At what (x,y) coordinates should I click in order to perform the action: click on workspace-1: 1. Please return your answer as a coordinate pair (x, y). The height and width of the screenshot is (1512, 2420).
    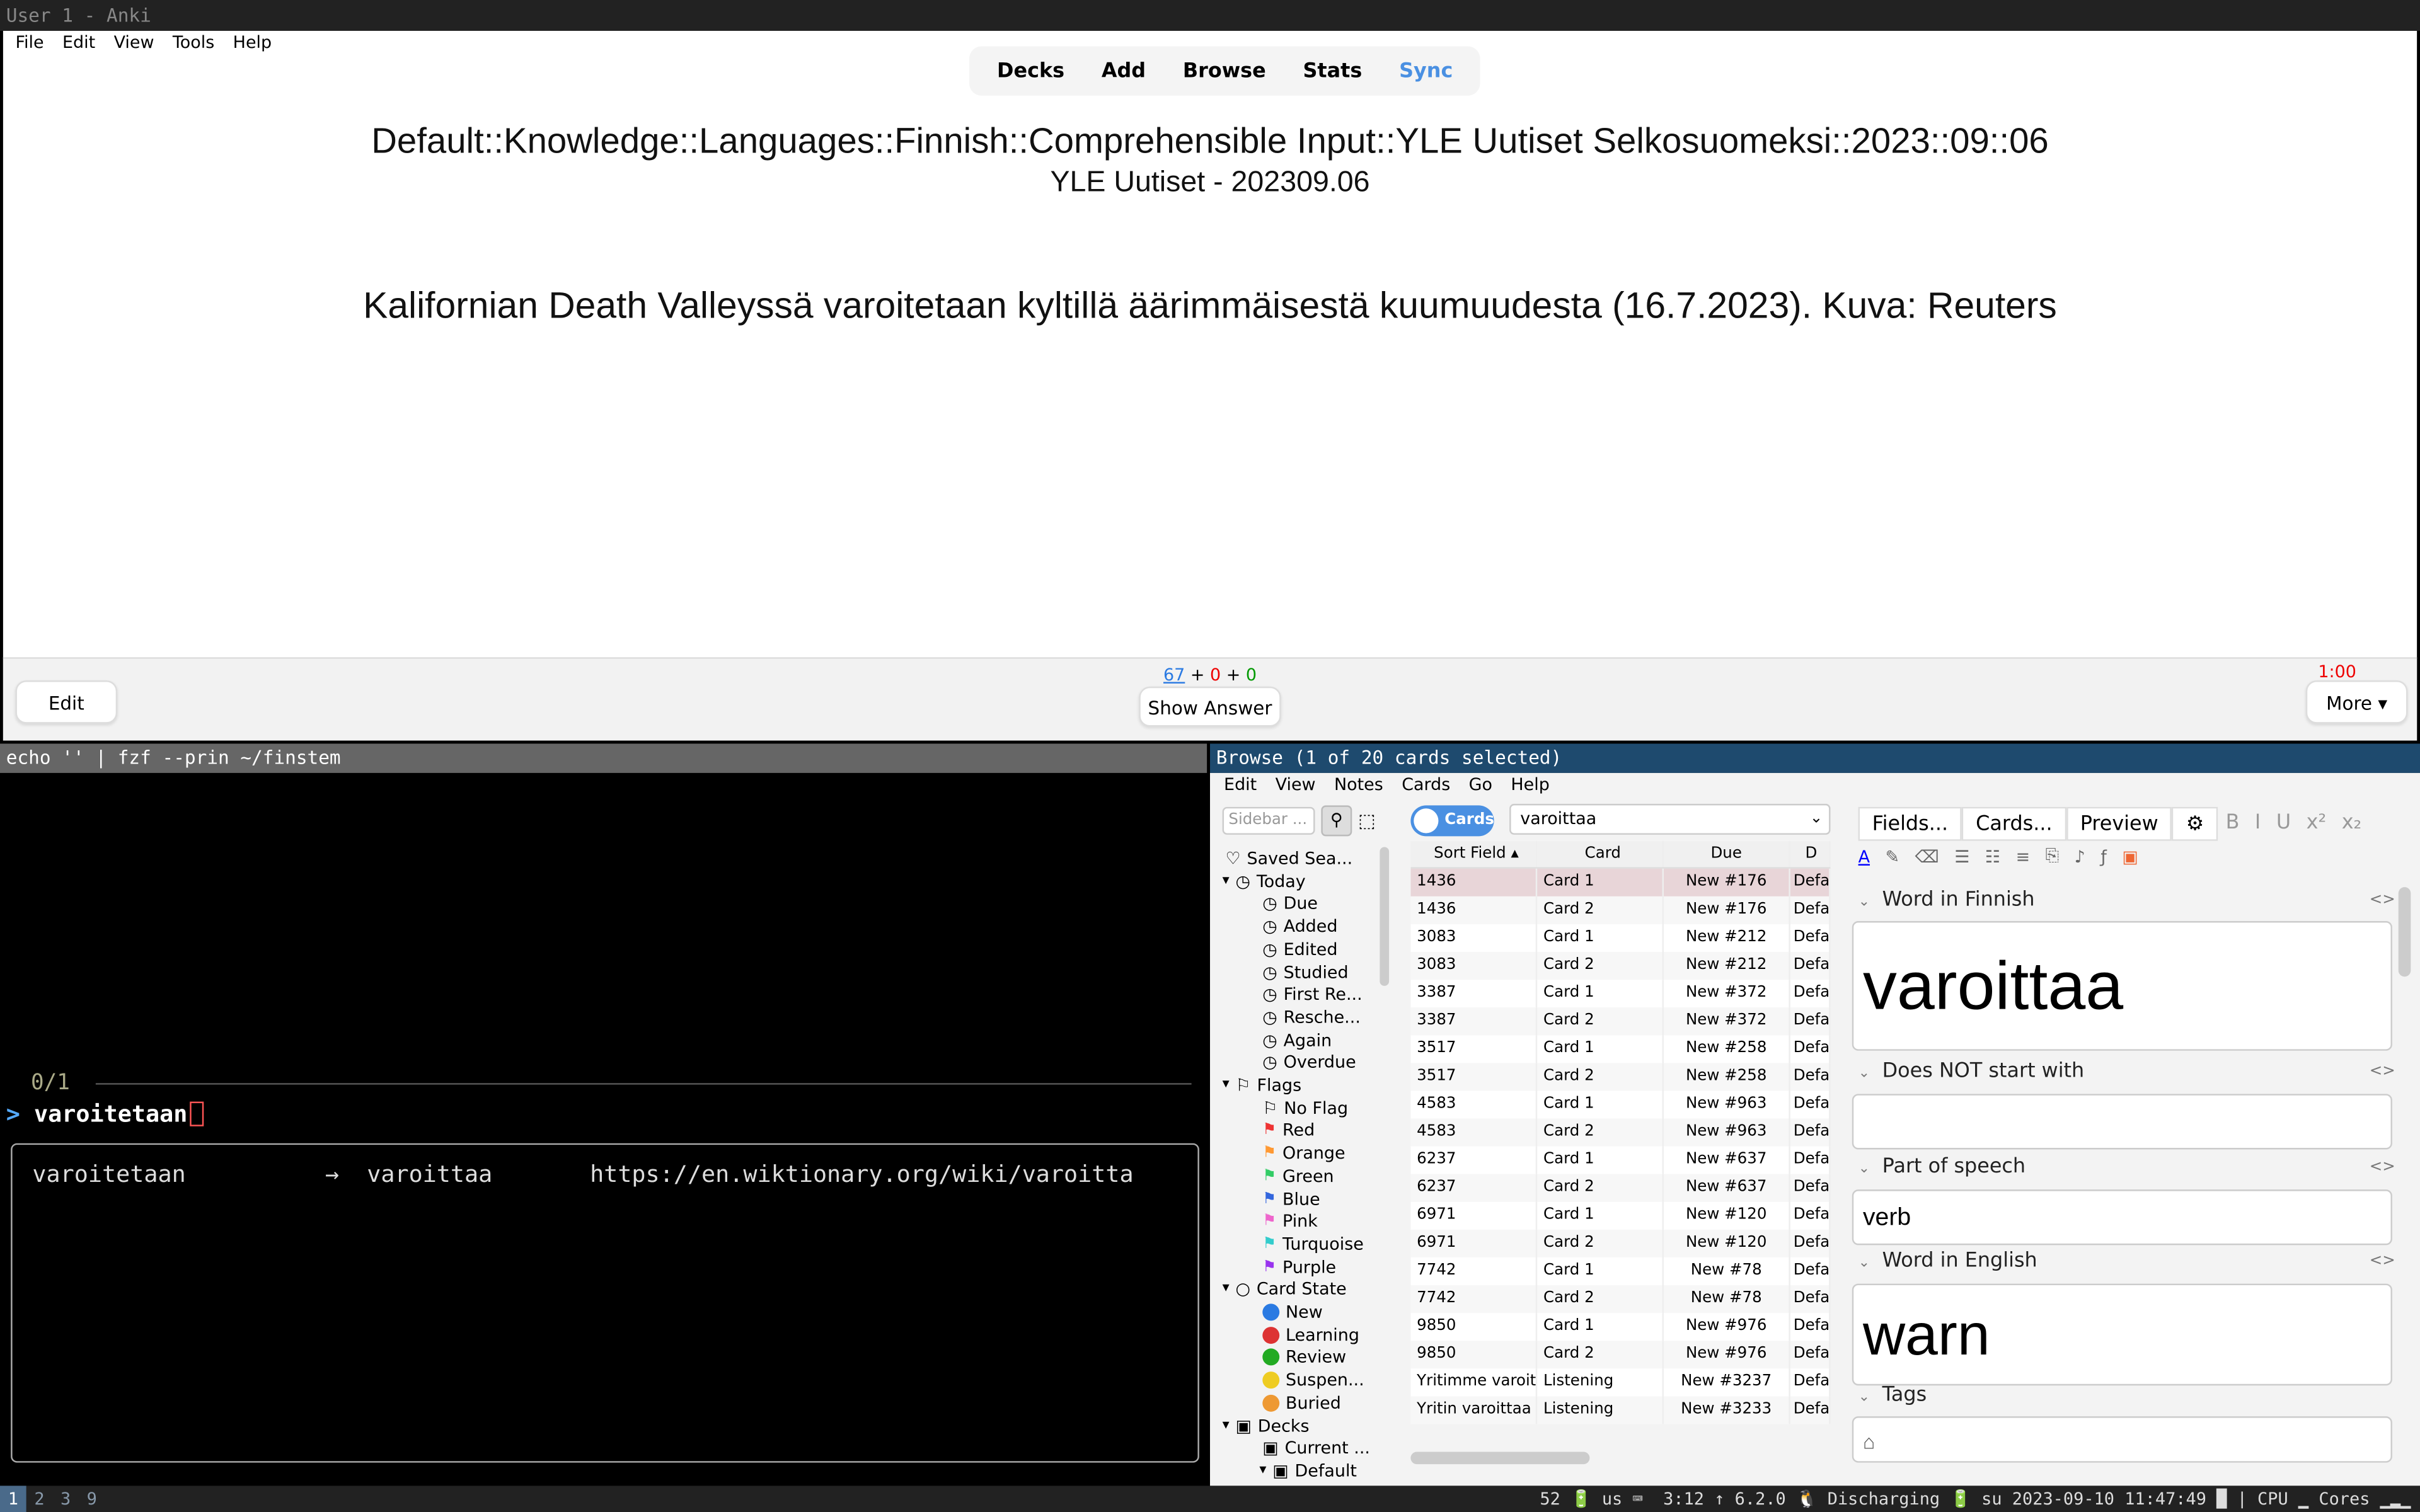
    Looking at the image, I should click on (13, 1499).